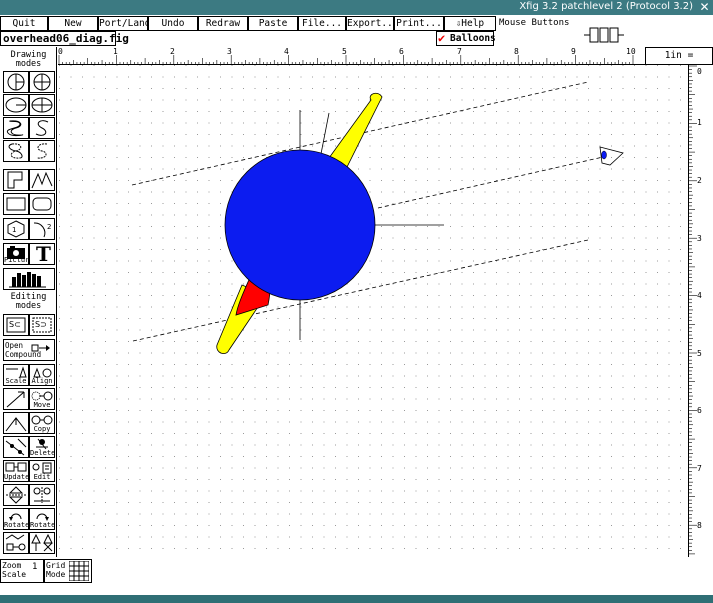 This screenshot has height=603, width=713. Describe the element at coordinates (42, 525) in the screenshot. I see `rotate-right-label: Rotate` at that location.